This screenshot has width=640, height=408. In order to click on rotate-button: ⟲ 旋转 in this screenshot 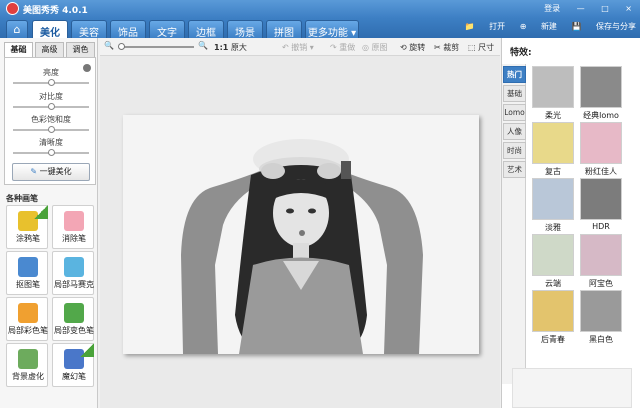, I will do `click(412, 47)`.